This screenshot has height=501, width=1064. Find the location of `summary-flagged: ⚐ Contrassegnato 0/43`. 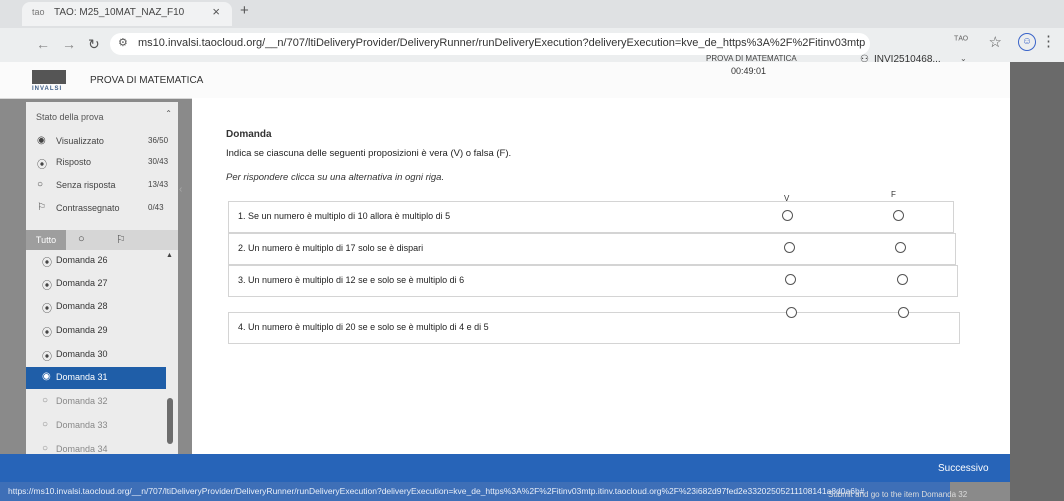

summary-flagged: ⚐ Contrassegnato 0/43 is located at coordinates (102, 209).